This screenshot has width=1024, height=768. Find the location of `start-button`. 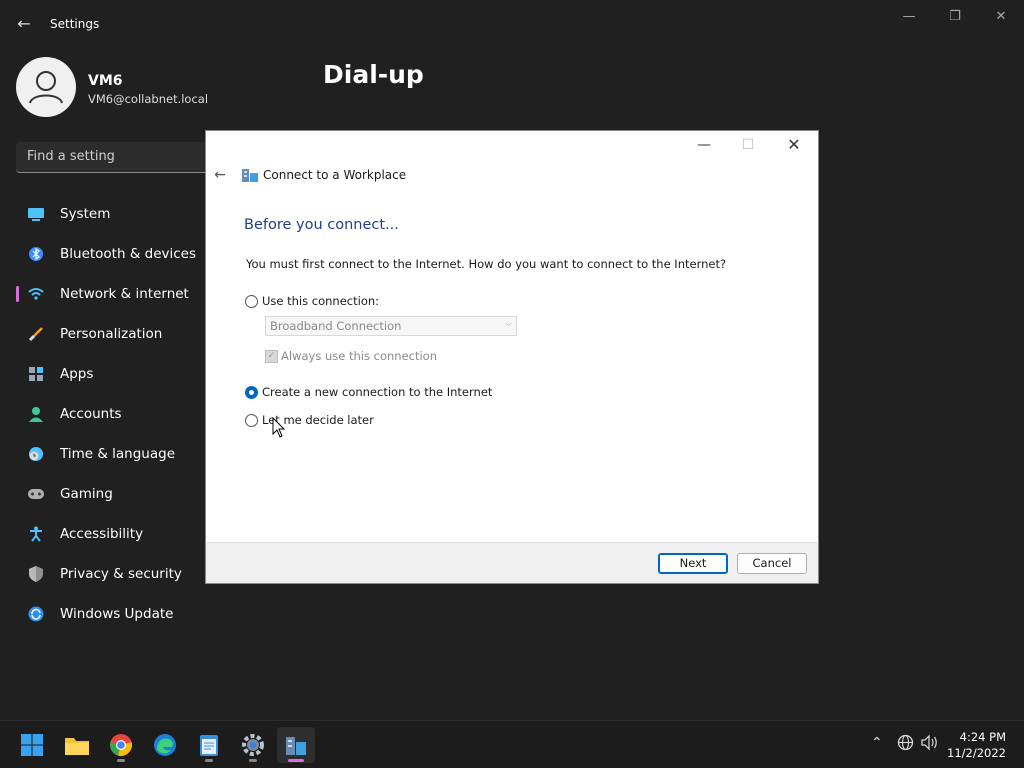

start-button is located at coordinates (32, 745).